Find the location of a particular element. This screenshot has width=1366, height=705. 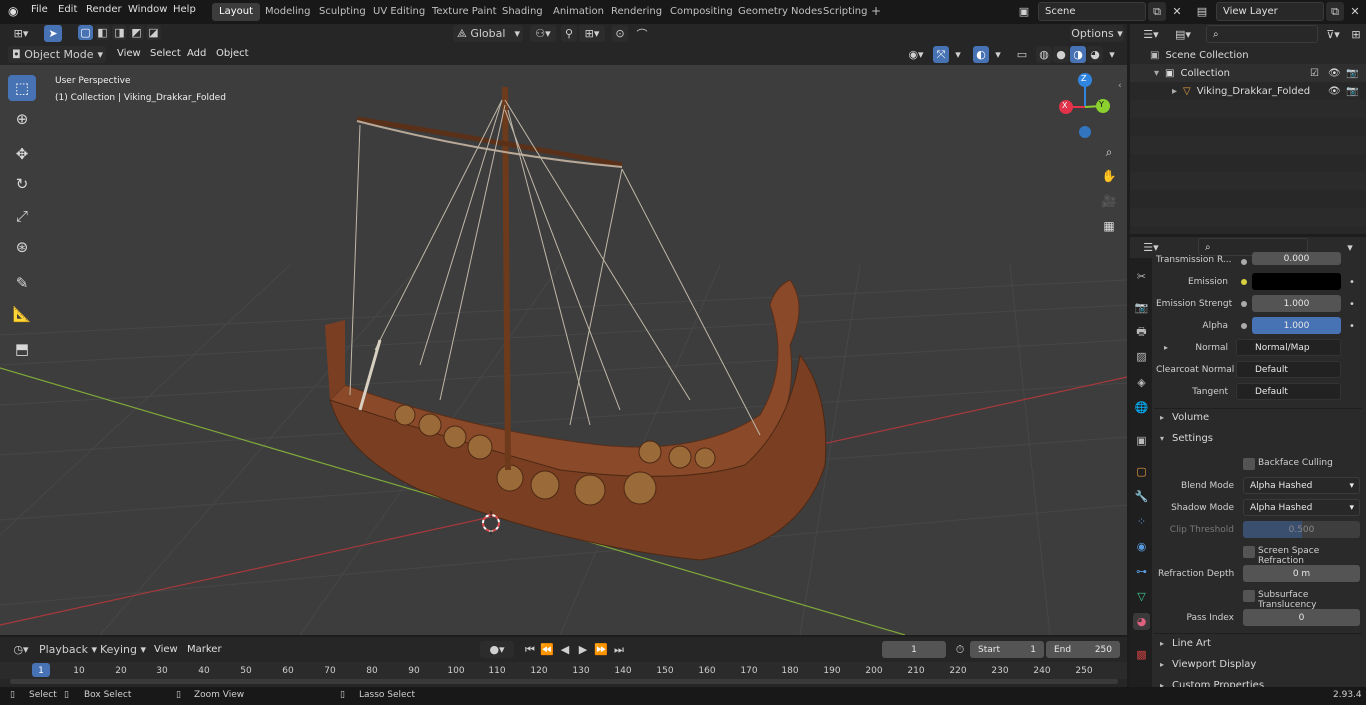

gizmo-toggle-icon: ⤧ is located at coordinates (941, 54).